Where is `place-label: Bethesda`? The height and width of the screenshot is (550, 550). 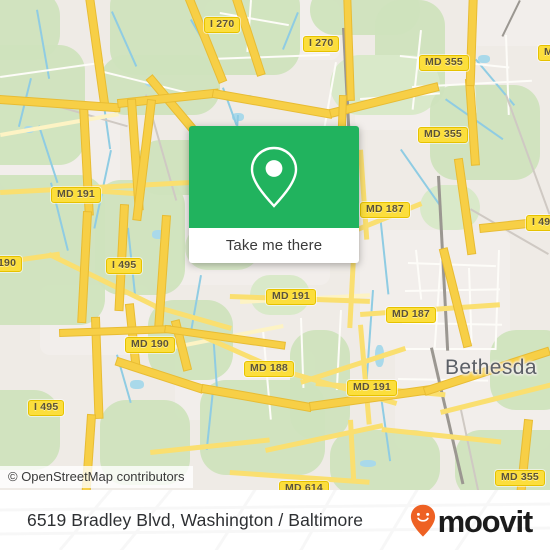
place-label: Bethesda is located at coordinates (491, 367).